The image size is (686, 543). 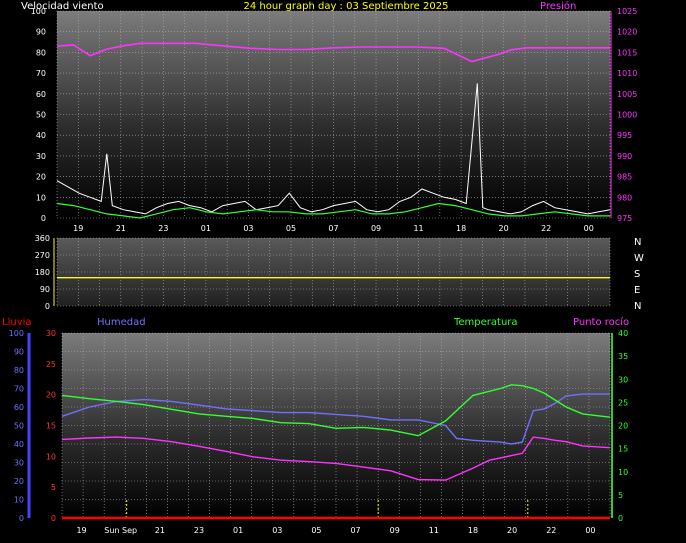 I want to click on wind-y-tick-label: 40, so click(x=41, y=135).